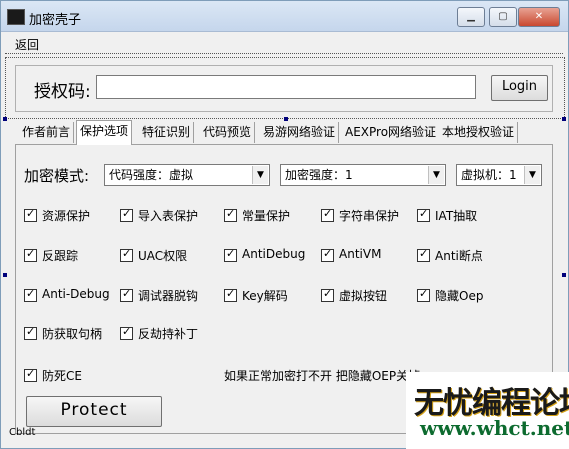  What do you see at coordinates (76, 294) in the screenshot?
I see `checkbox-label: Anti-Debug` at bounding box center [76, 294].